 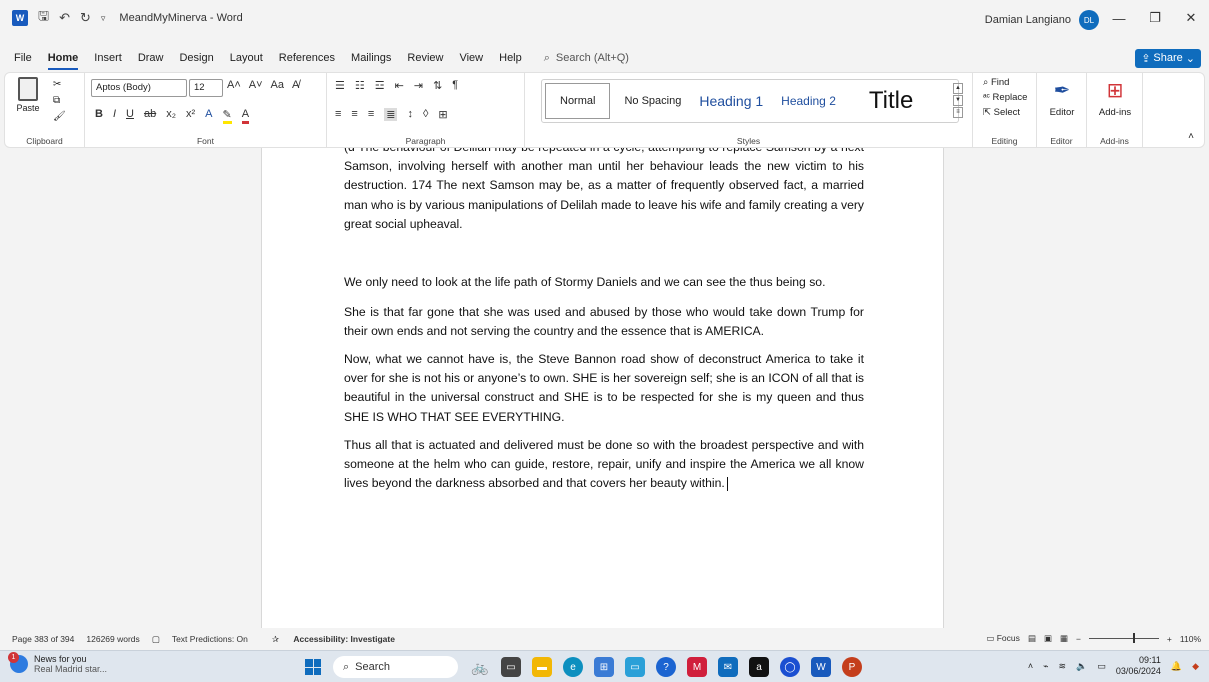 I want to click on avatar: DL, so click(x=1089, y=20).